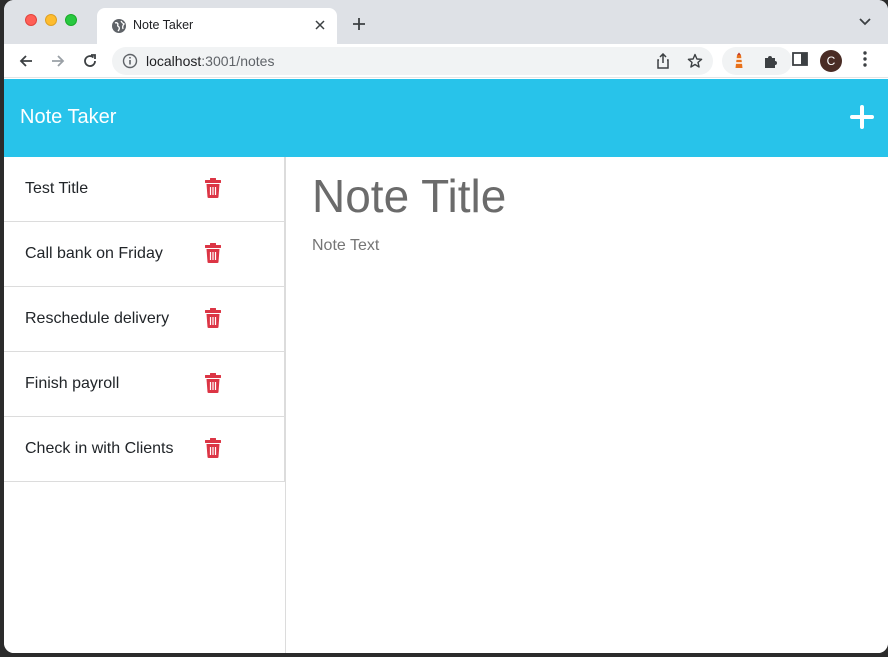 The height and width of the screenshot is (657, 888). Describe the element at coordinates (831, 61) in the screenshot. I see `profile-avatar: C` at that location.